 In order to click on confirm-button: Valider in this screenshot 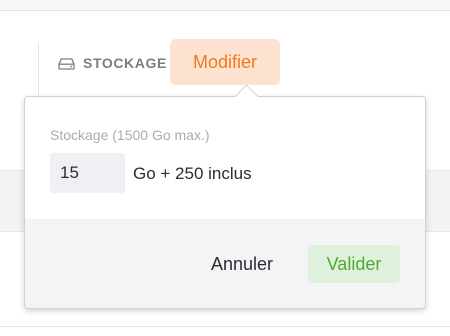, I will do `click(354, 264)`.